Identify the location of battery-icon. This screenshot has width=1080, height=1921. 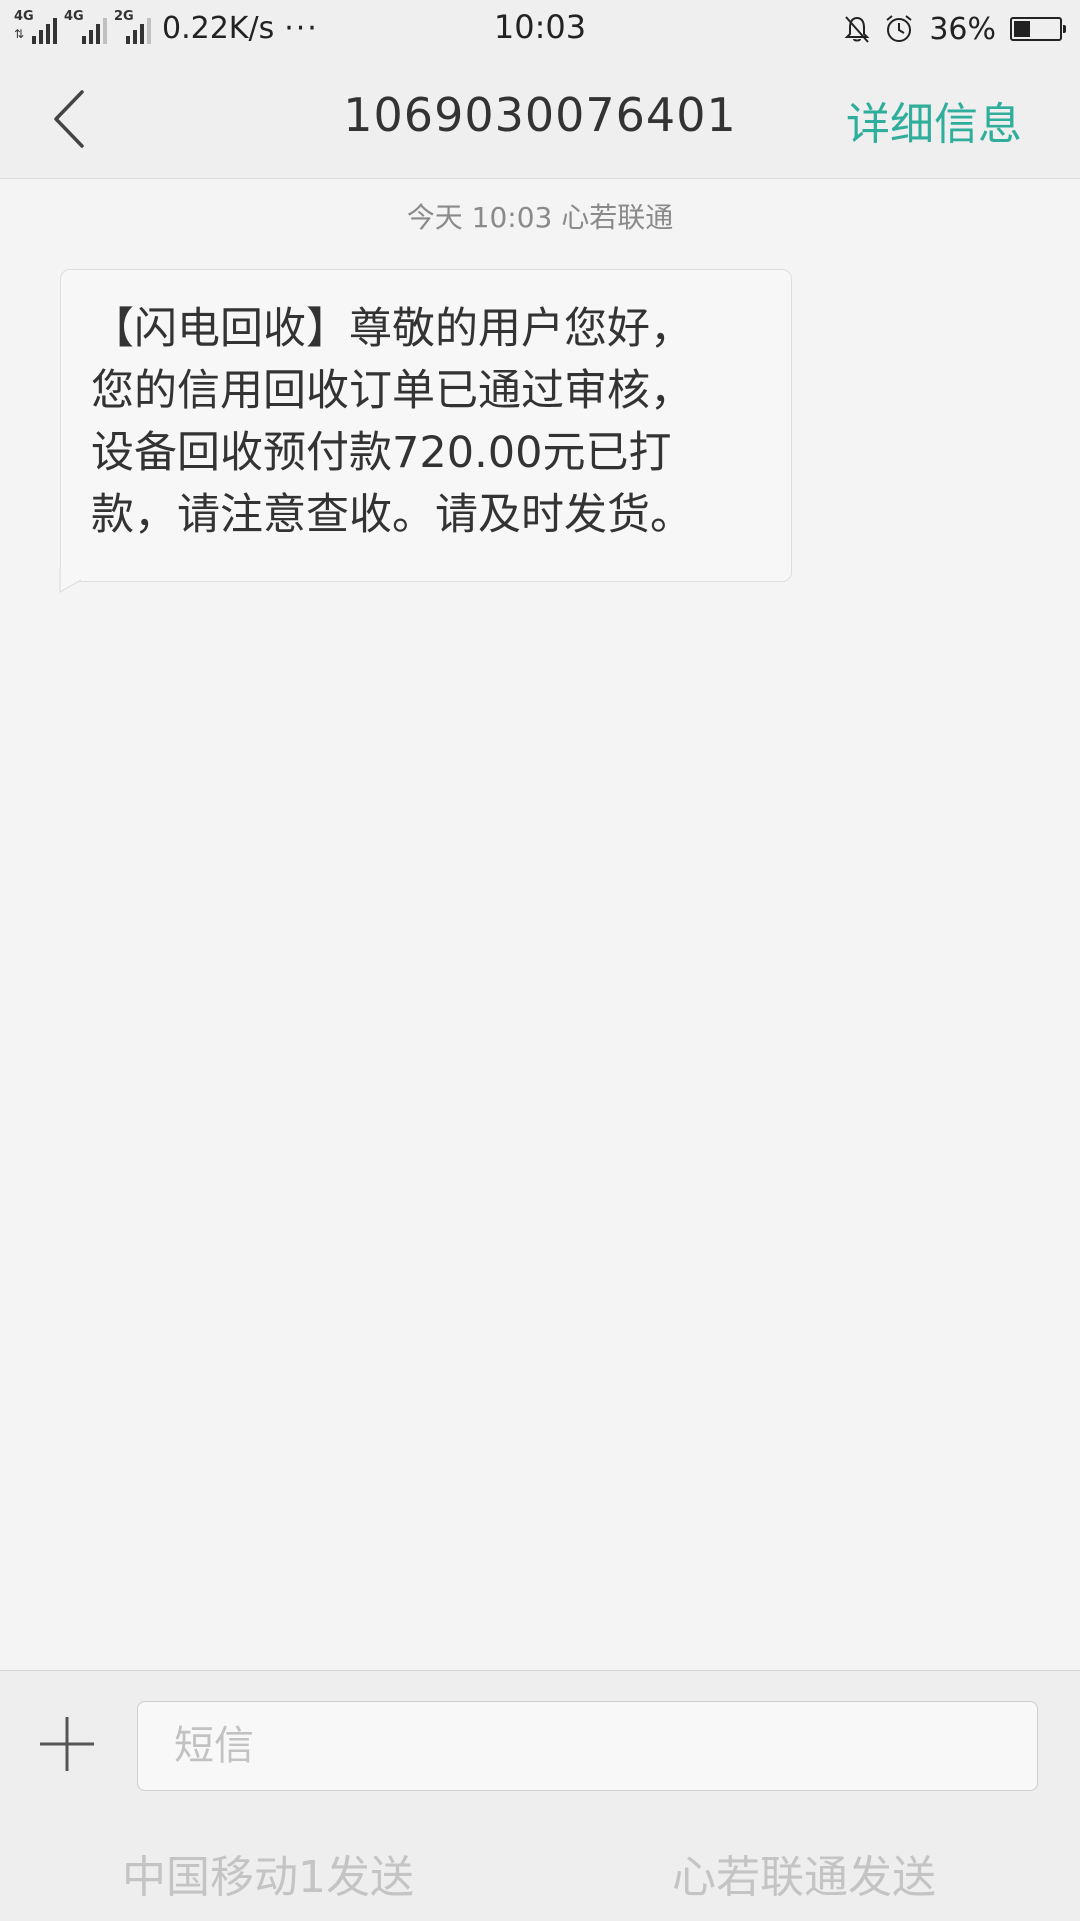
(1038, 29).